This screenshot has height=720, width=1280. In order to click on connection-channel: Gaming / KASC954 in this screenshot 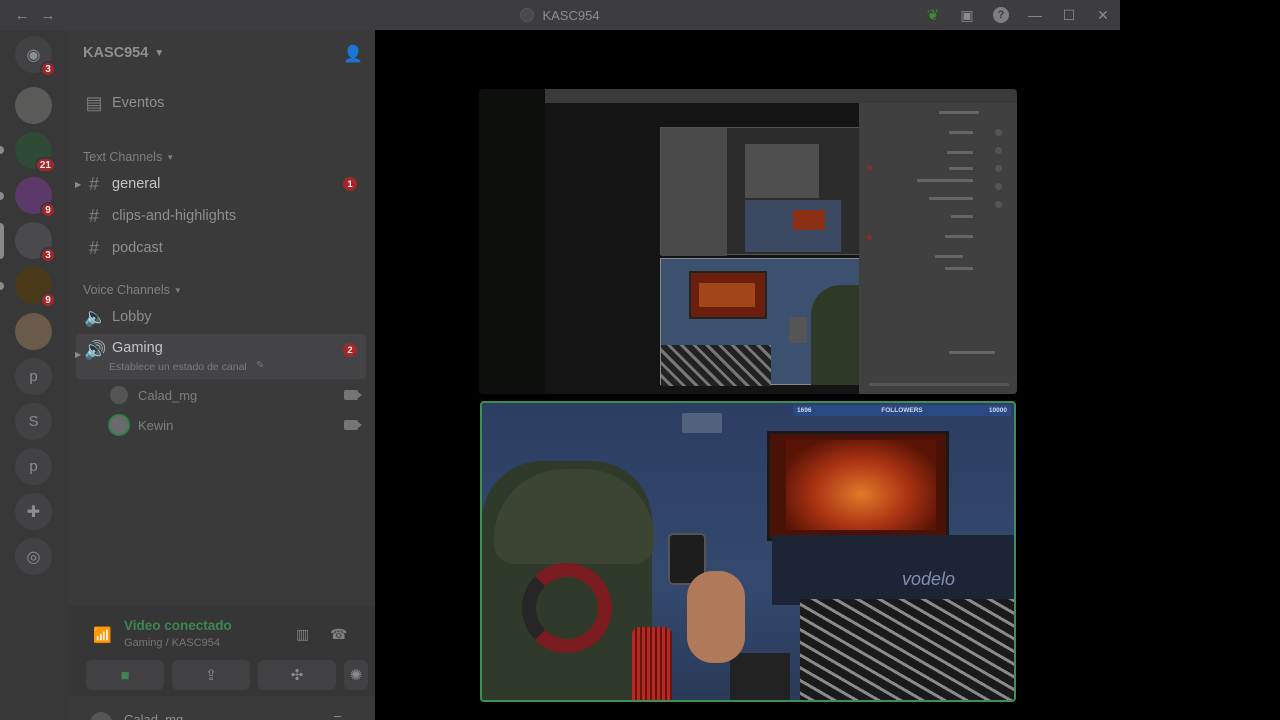, I will do `click(172, 643)`.